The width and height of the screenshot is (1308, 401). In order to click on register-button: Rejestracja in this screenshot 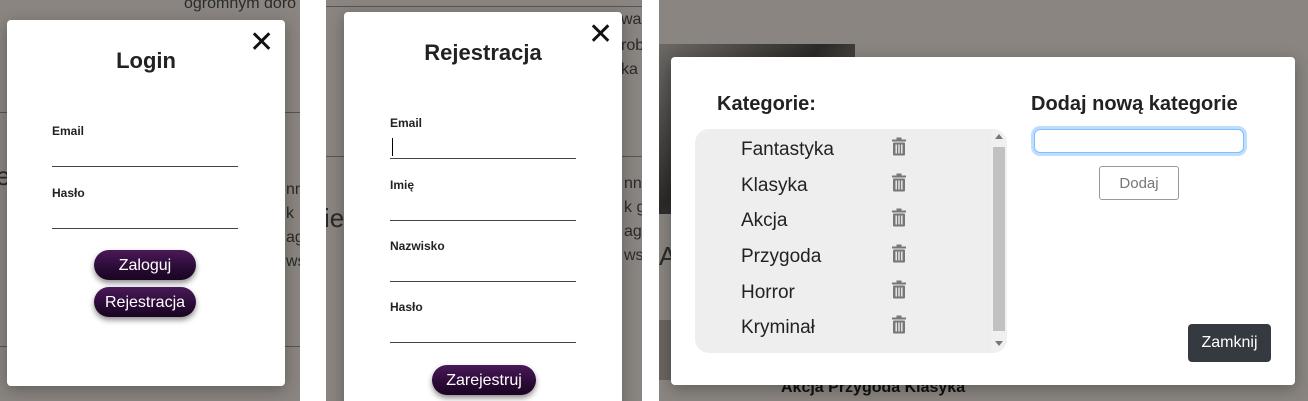, I will do `click(145, 302)`.